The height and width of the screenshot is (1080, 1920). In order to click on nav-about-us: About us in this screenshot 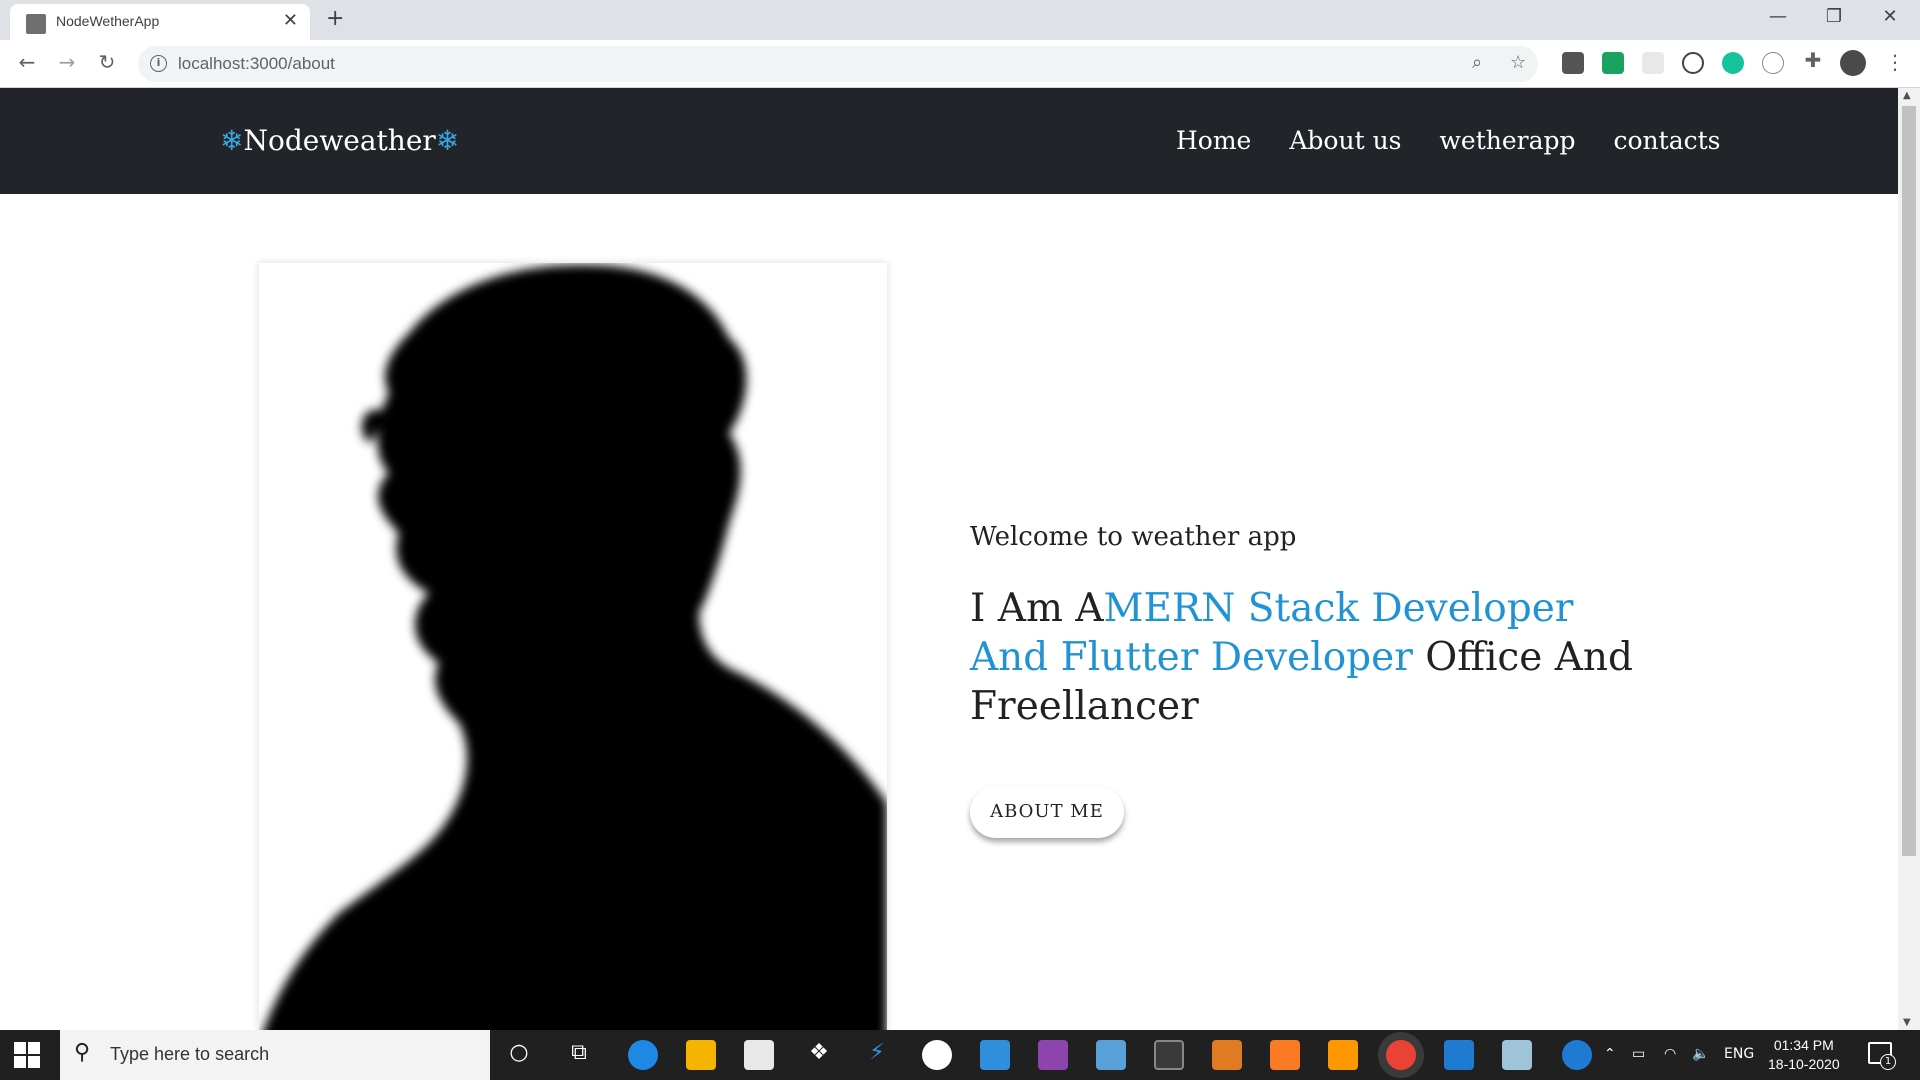, I will do `click(1345, 140)`.